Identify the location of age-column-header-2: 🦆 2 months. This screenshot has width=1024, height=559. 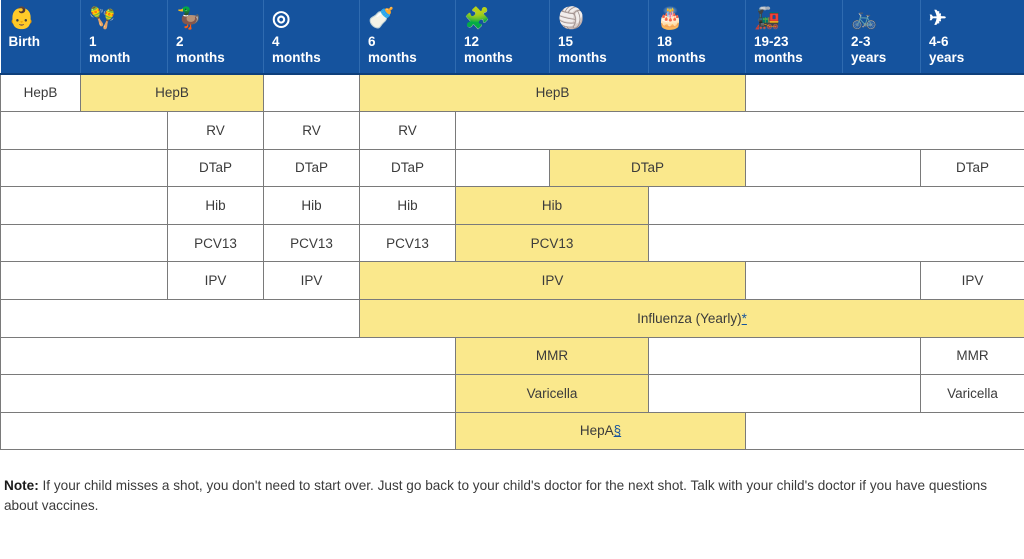
(215, 37).